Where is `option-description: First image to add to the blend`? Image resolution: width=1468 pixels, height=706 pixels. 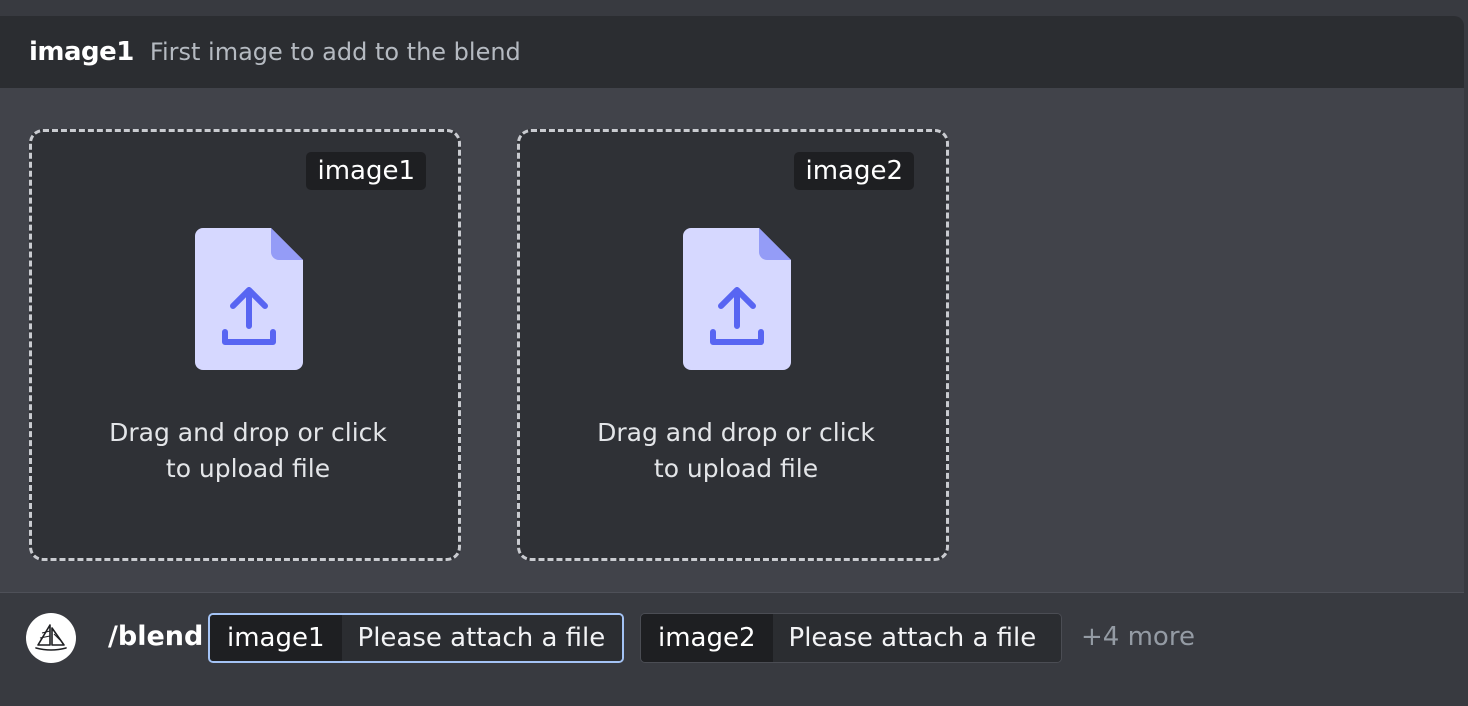
option-description: First image to add to the blend is located at coordinates (335, 52).